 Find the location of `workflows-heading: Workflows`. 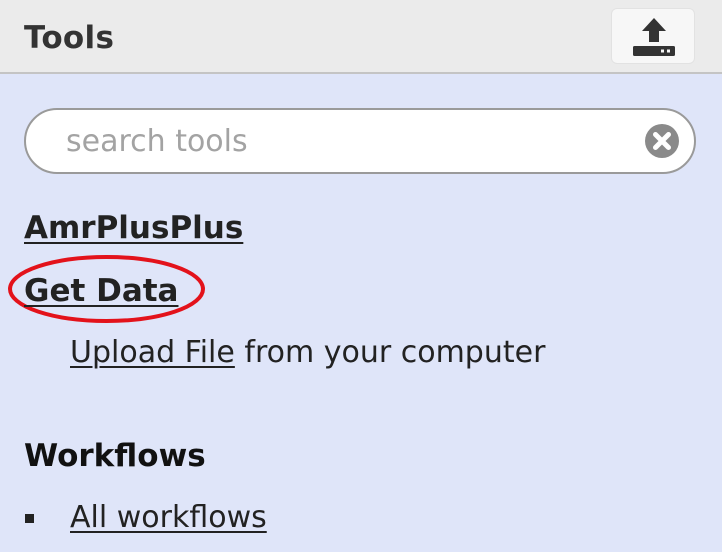

workflows-heading: Workflows is located at coordinates (115, 456).